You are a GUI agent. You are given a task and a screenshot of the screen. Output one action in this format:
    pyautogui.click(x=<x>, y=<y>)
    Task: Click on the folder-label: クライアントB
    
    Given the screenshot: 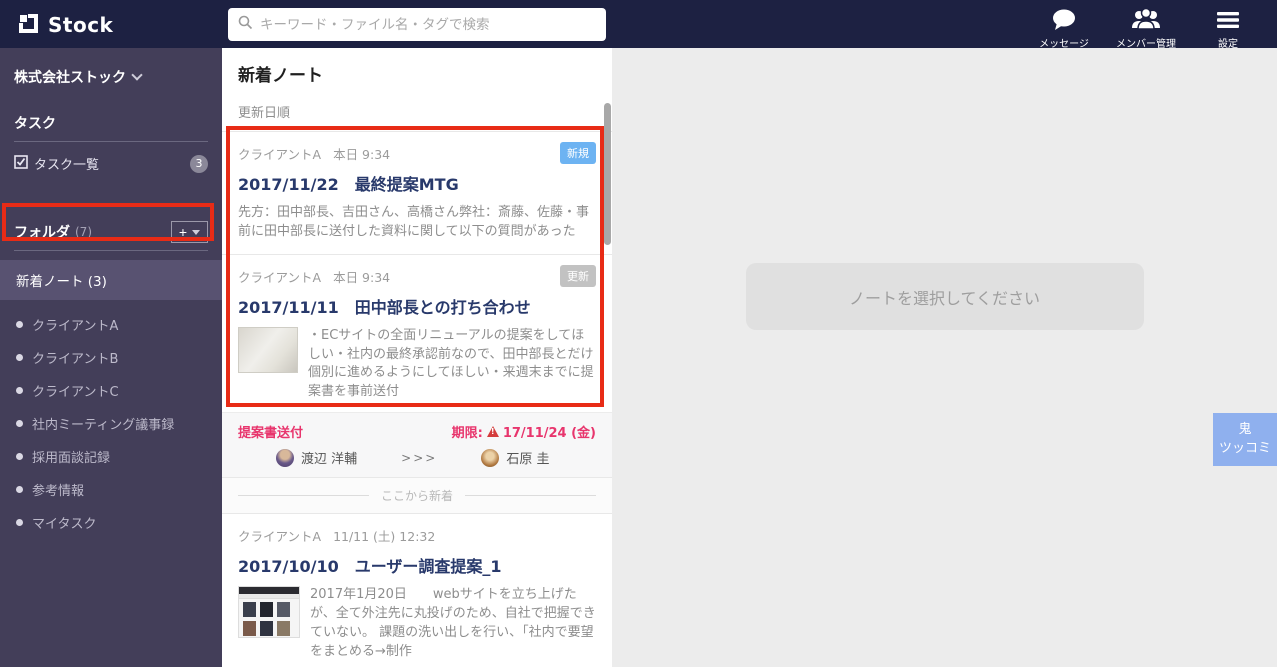 What is the action you would take?
    pyautogui.click(x=75, y=359)
    